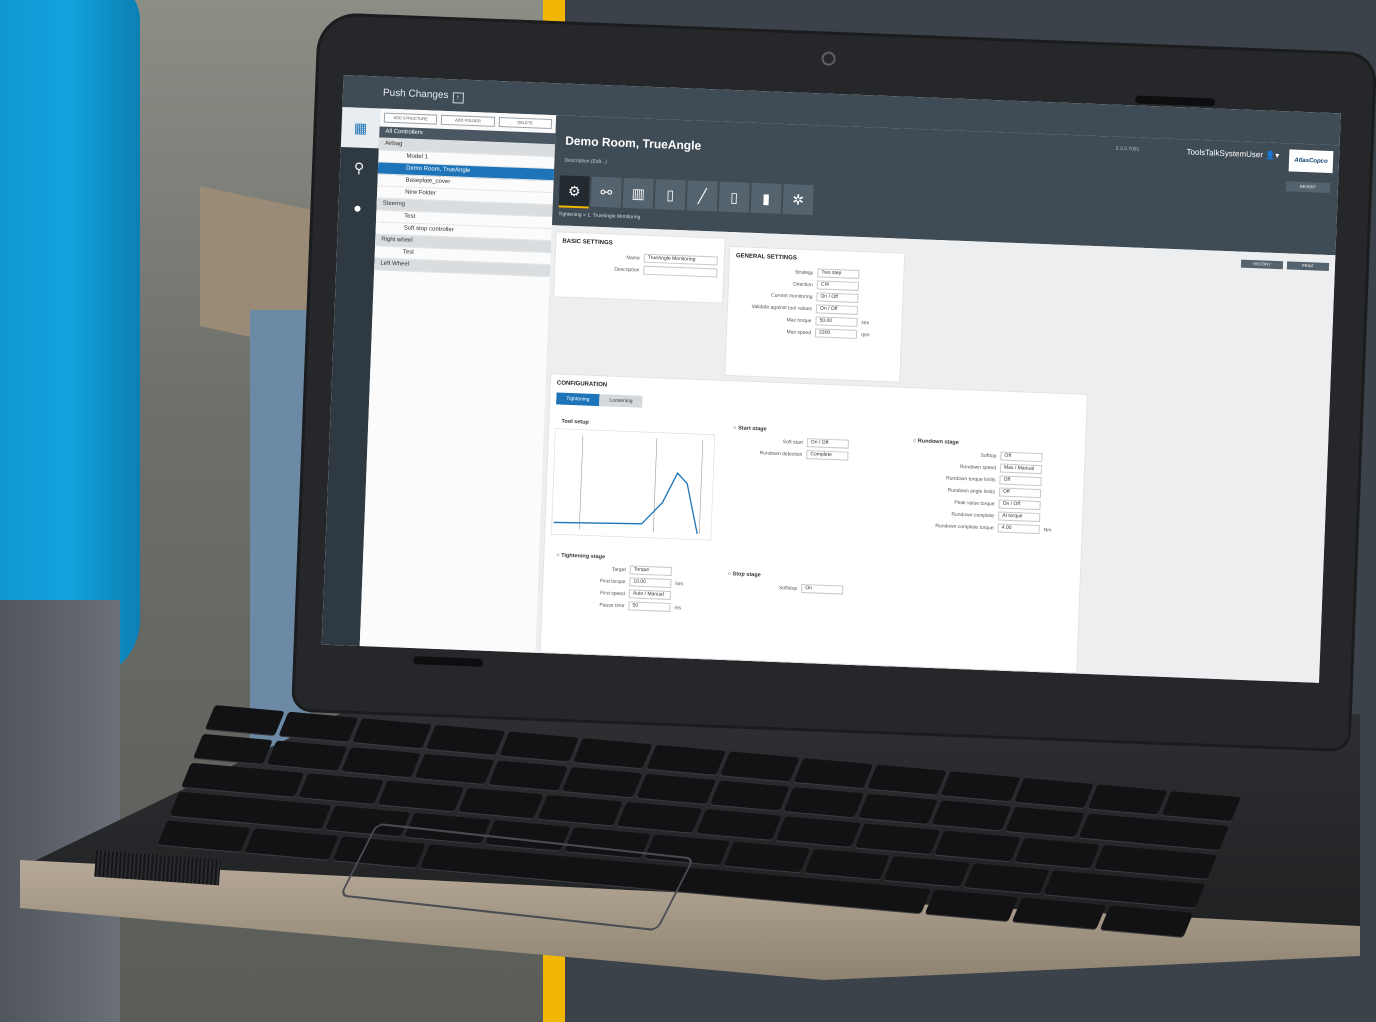  I want to click on description-edit: Description (Edit...), so click(585, 162).